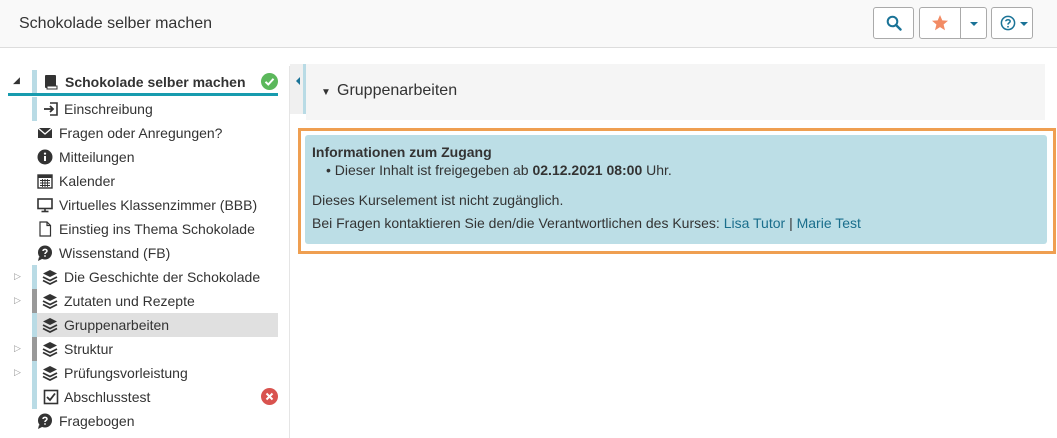  Describe the element at coordinates (587, 170) in the screenshot. I see `release-date: 02.12.2021 08:00` at that location.